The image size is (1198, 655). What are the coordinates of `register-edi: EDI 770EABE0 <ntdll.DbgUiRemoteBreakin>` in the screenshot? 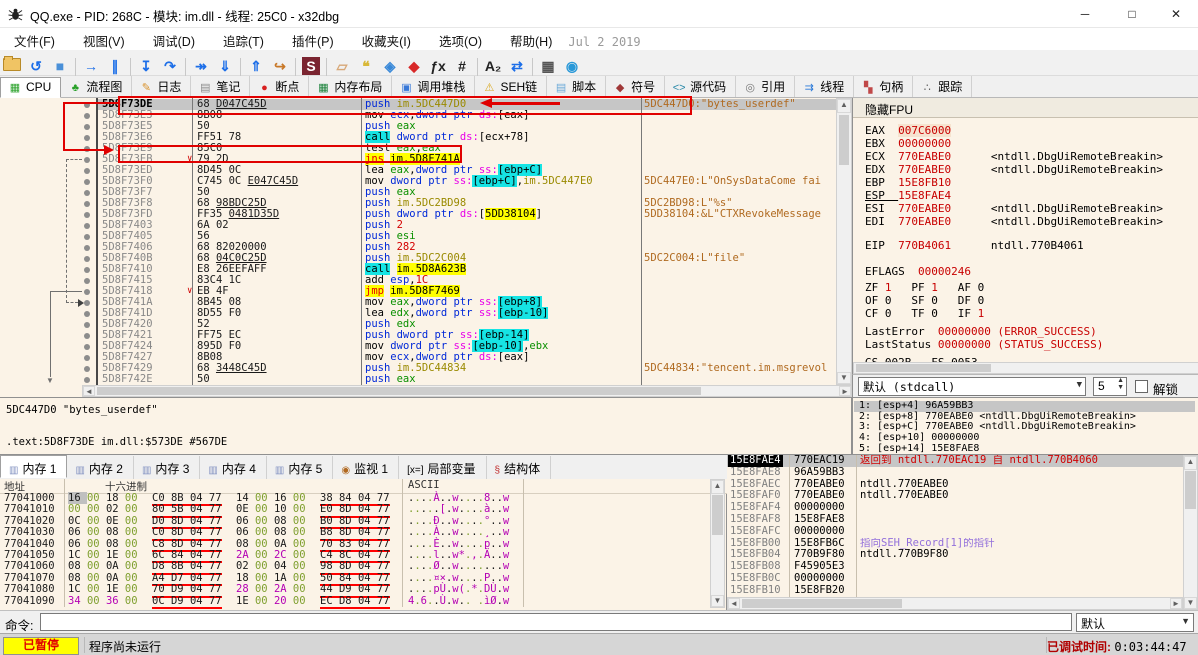 It's located at (1014, 221).